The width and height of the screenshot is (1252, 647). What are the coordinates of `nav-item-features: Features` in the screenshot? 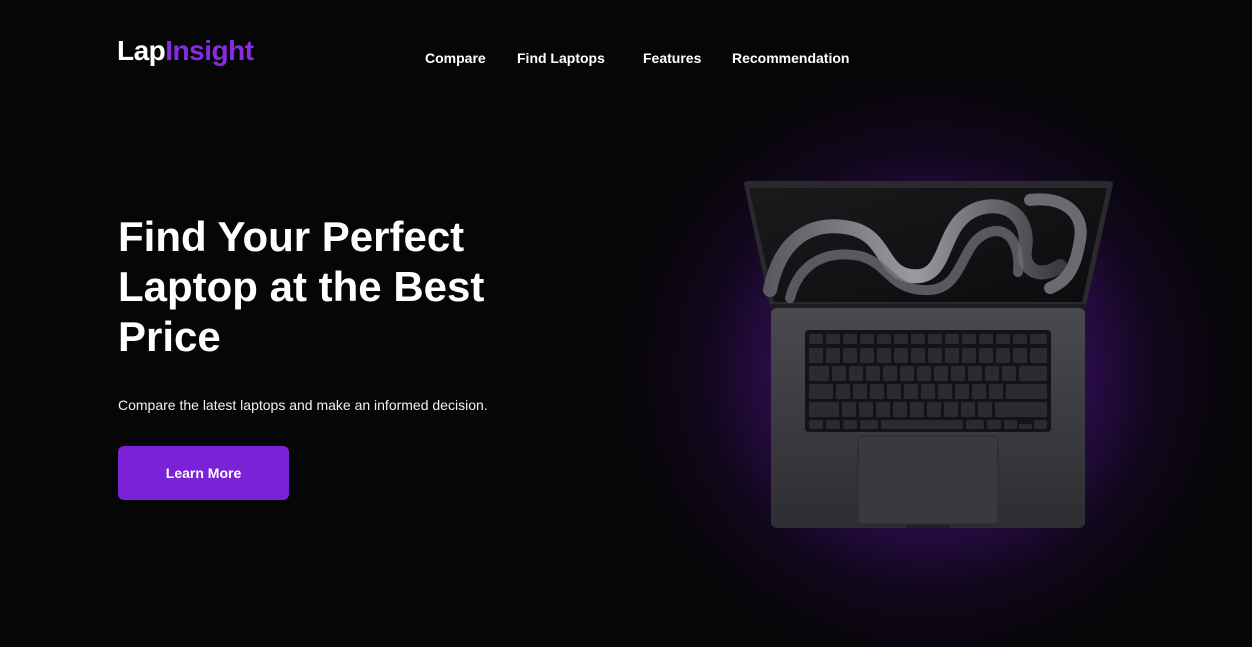 It's located at (672, 58).